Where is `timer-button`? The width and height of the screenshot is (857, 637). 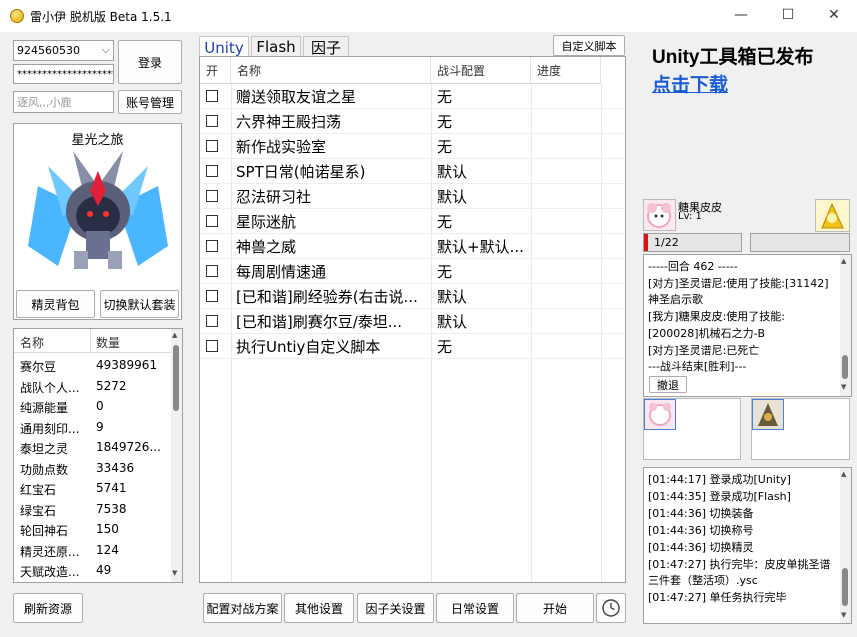 timer-button is located at coordinates (611, 608).